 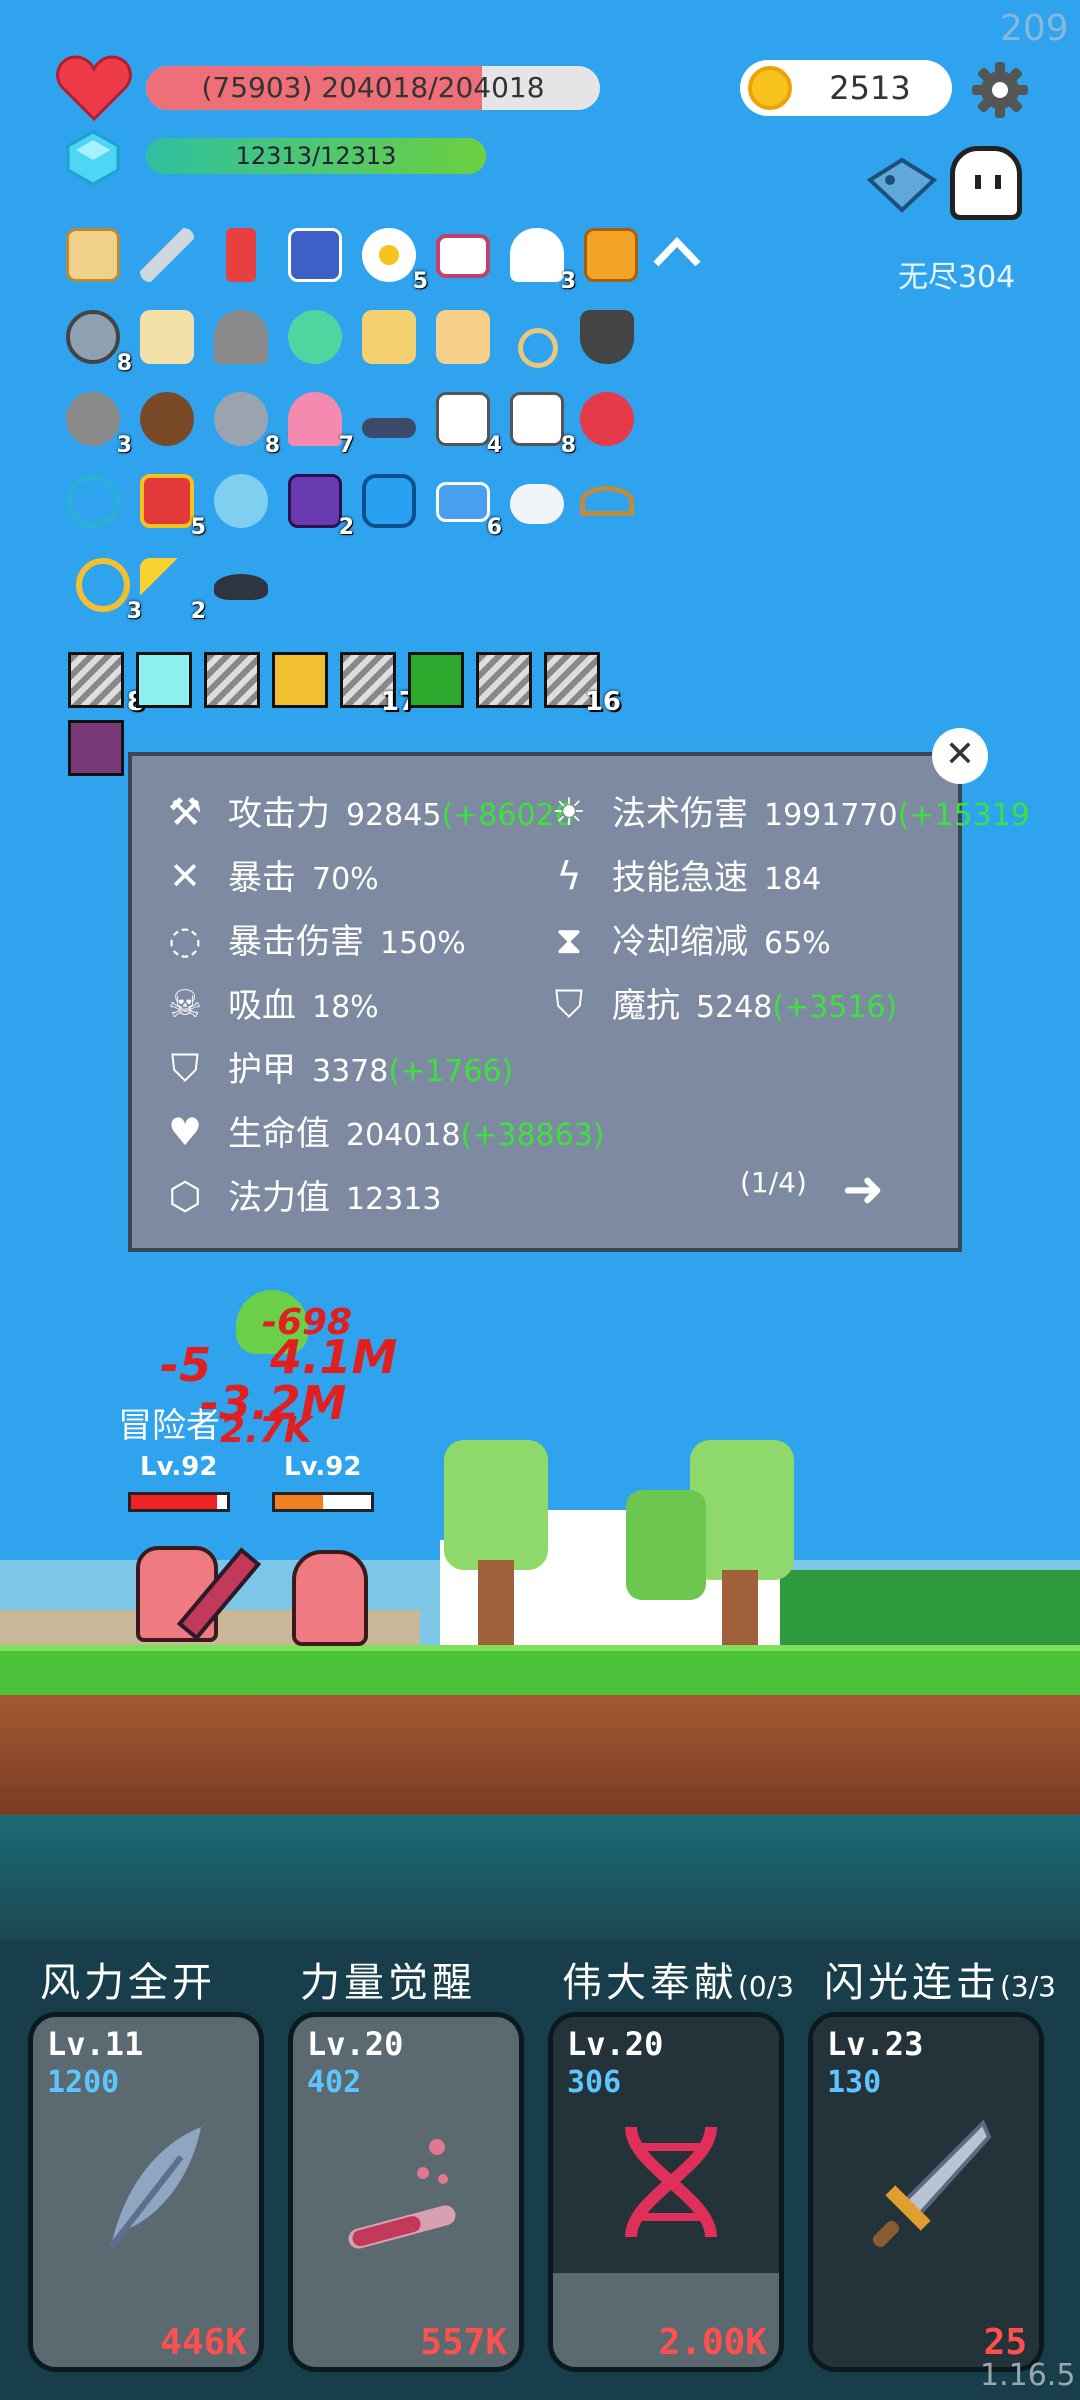 I want to click on heart-icon, so click(x=94, y=88).